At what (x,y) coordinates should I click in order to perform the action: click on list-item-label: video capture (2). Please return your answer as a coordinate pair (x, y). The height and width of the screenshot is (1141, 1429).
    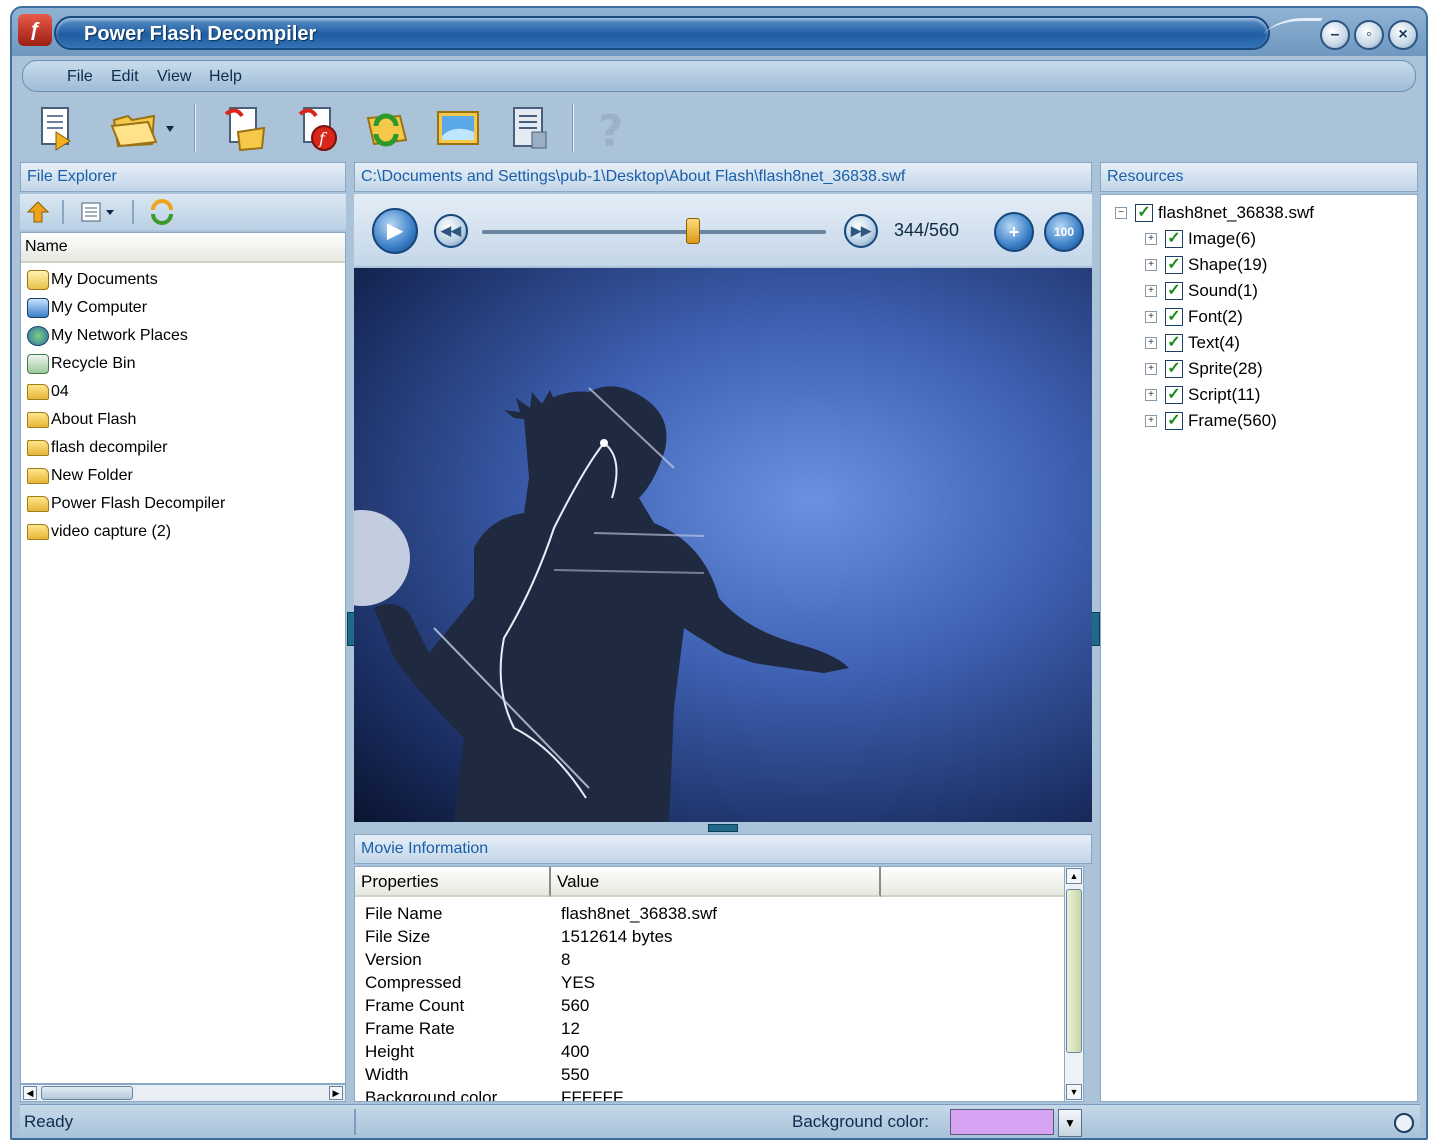
    Looking at the image, I should click on (111, 531).